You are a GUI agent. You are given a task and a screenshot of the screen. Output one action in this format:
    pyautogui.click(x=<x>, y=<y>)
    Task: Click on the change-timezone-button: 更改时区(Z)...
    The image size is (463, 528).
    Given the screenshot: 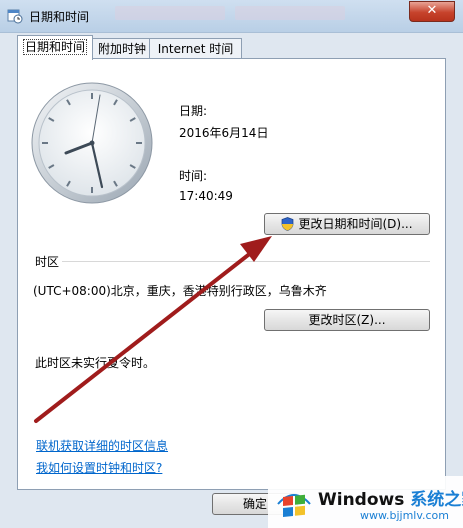 What is the action you would take?
    pyautogui.click(x=347, y=320)
    